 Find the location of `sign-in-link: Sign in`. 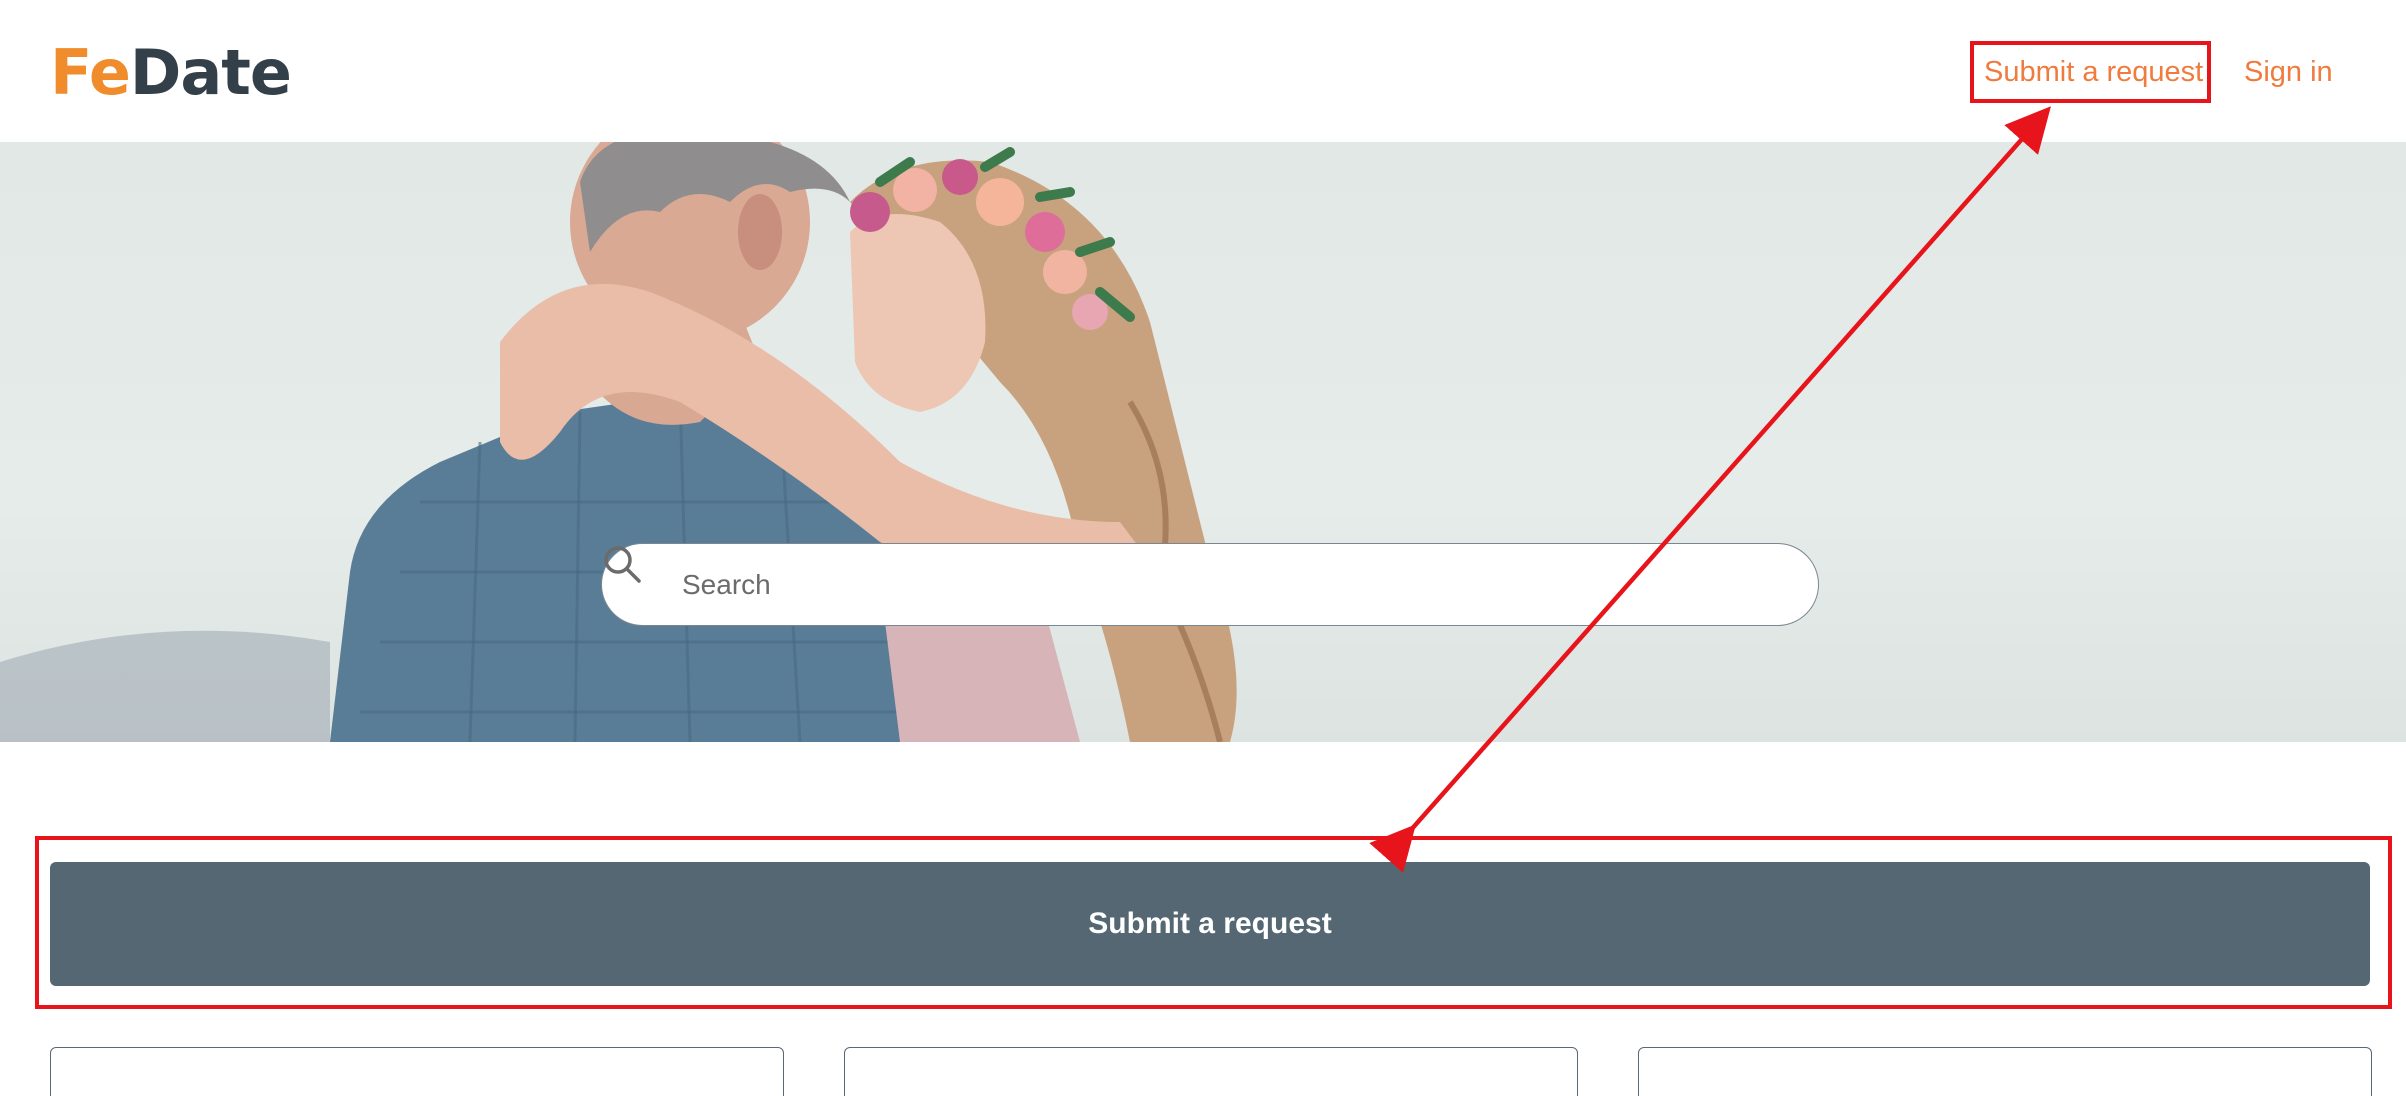

sign-in-link: Sign in is located at coordinates (2288, 72).